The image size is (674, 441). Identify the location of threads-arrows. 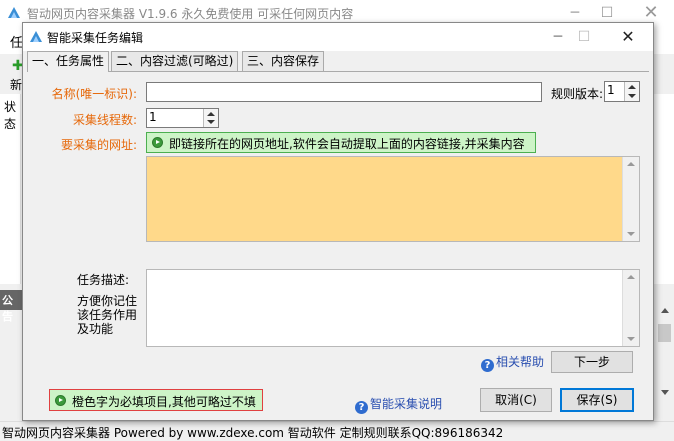
(210, 118).